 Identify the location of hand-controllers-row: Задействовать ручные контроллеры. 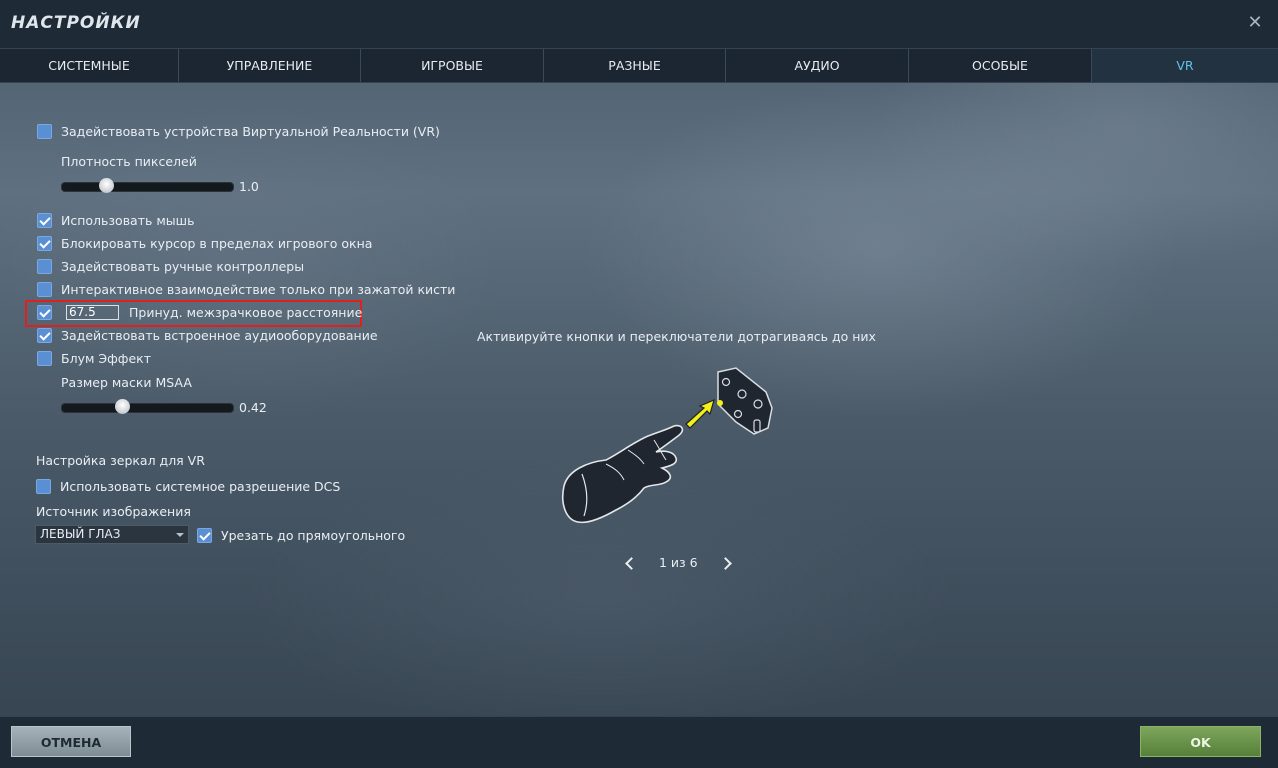
(170, 266).